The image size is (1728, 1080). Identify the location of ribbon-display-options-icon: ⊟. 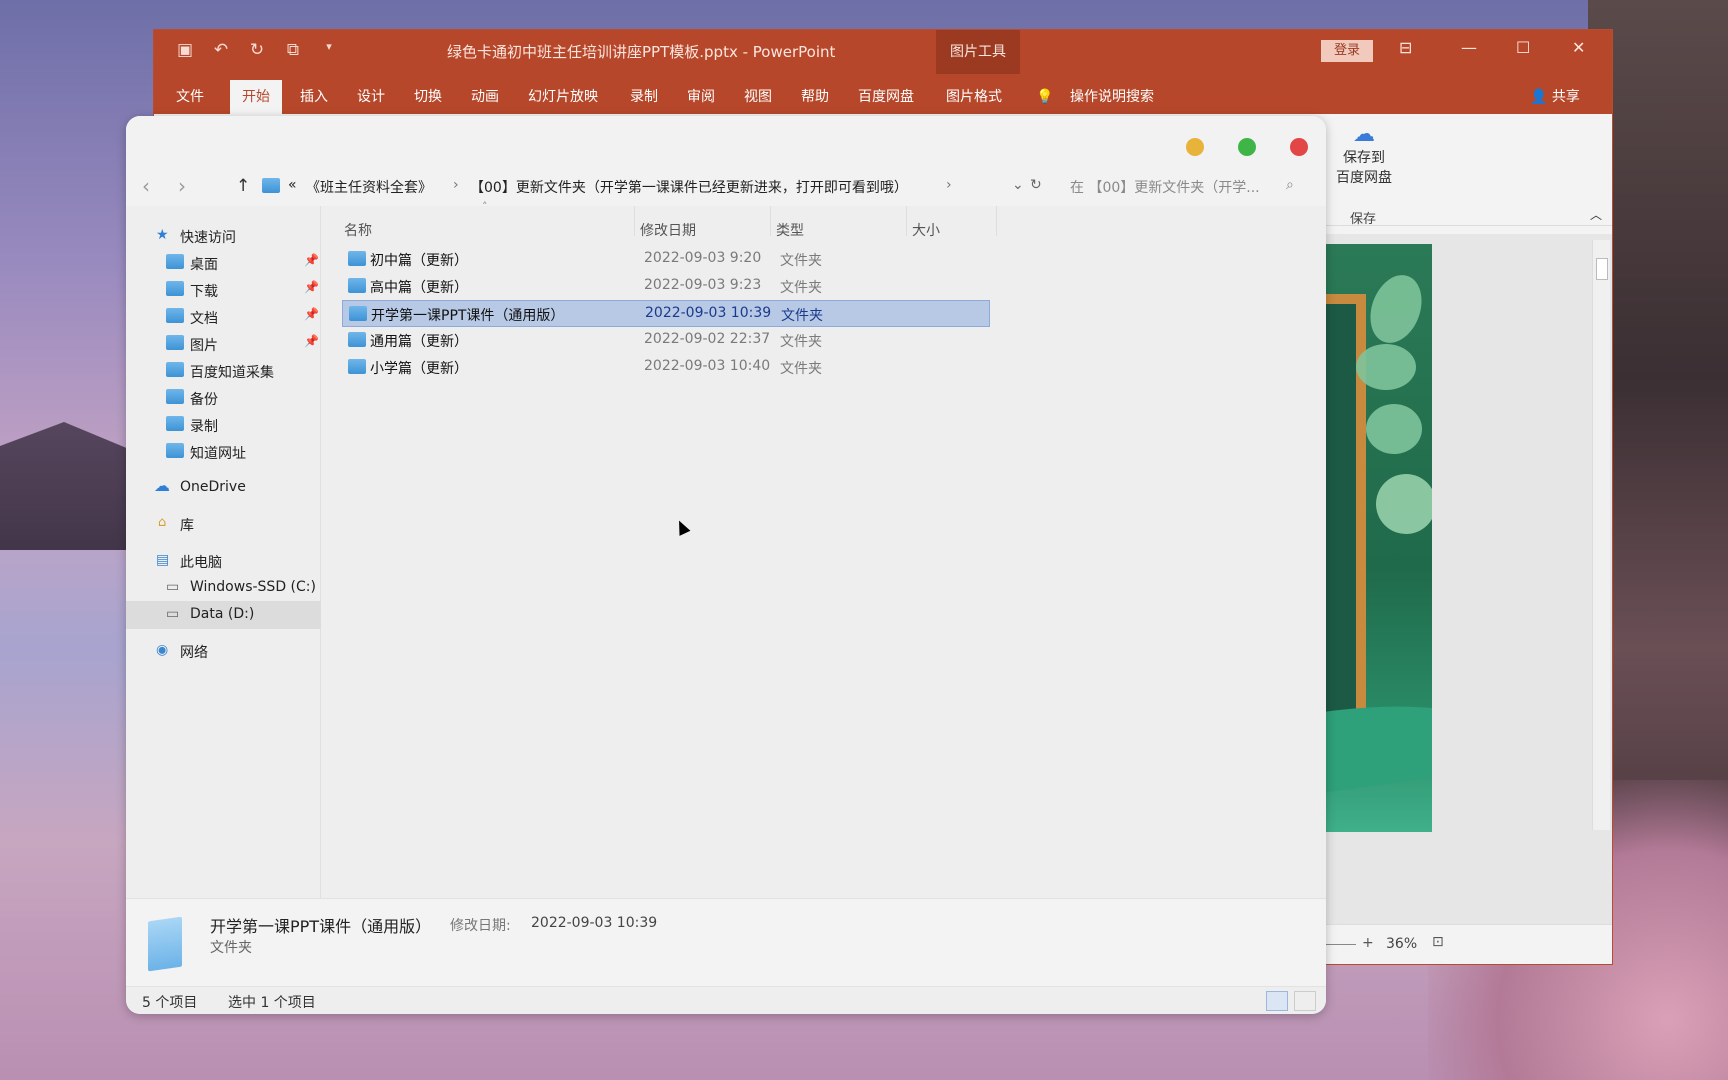
(1405, 47).